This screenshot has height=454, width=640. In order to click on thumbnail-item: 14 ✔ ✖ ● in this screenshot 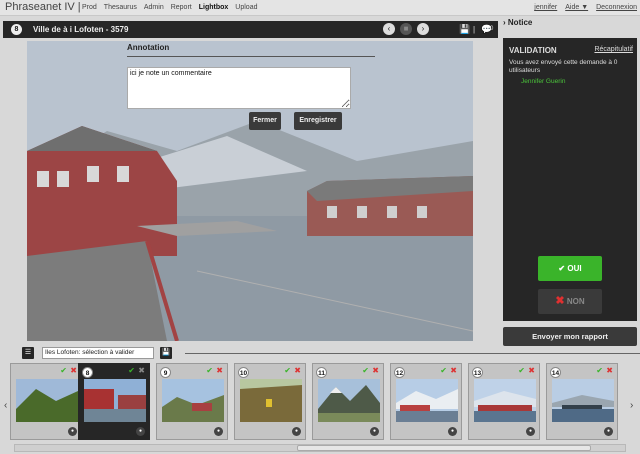, I will do `click(582, 401)`.